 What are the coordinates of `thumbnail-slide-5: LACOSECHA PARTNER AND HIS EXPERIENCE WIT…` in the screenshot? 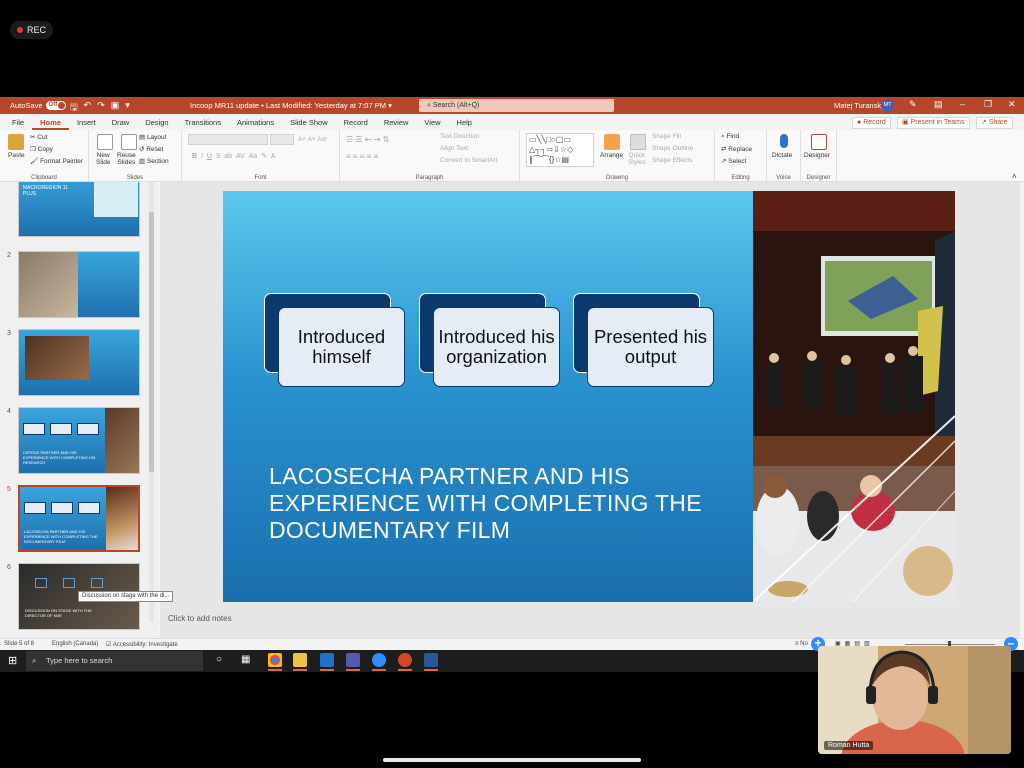 It's located at (79, 518).